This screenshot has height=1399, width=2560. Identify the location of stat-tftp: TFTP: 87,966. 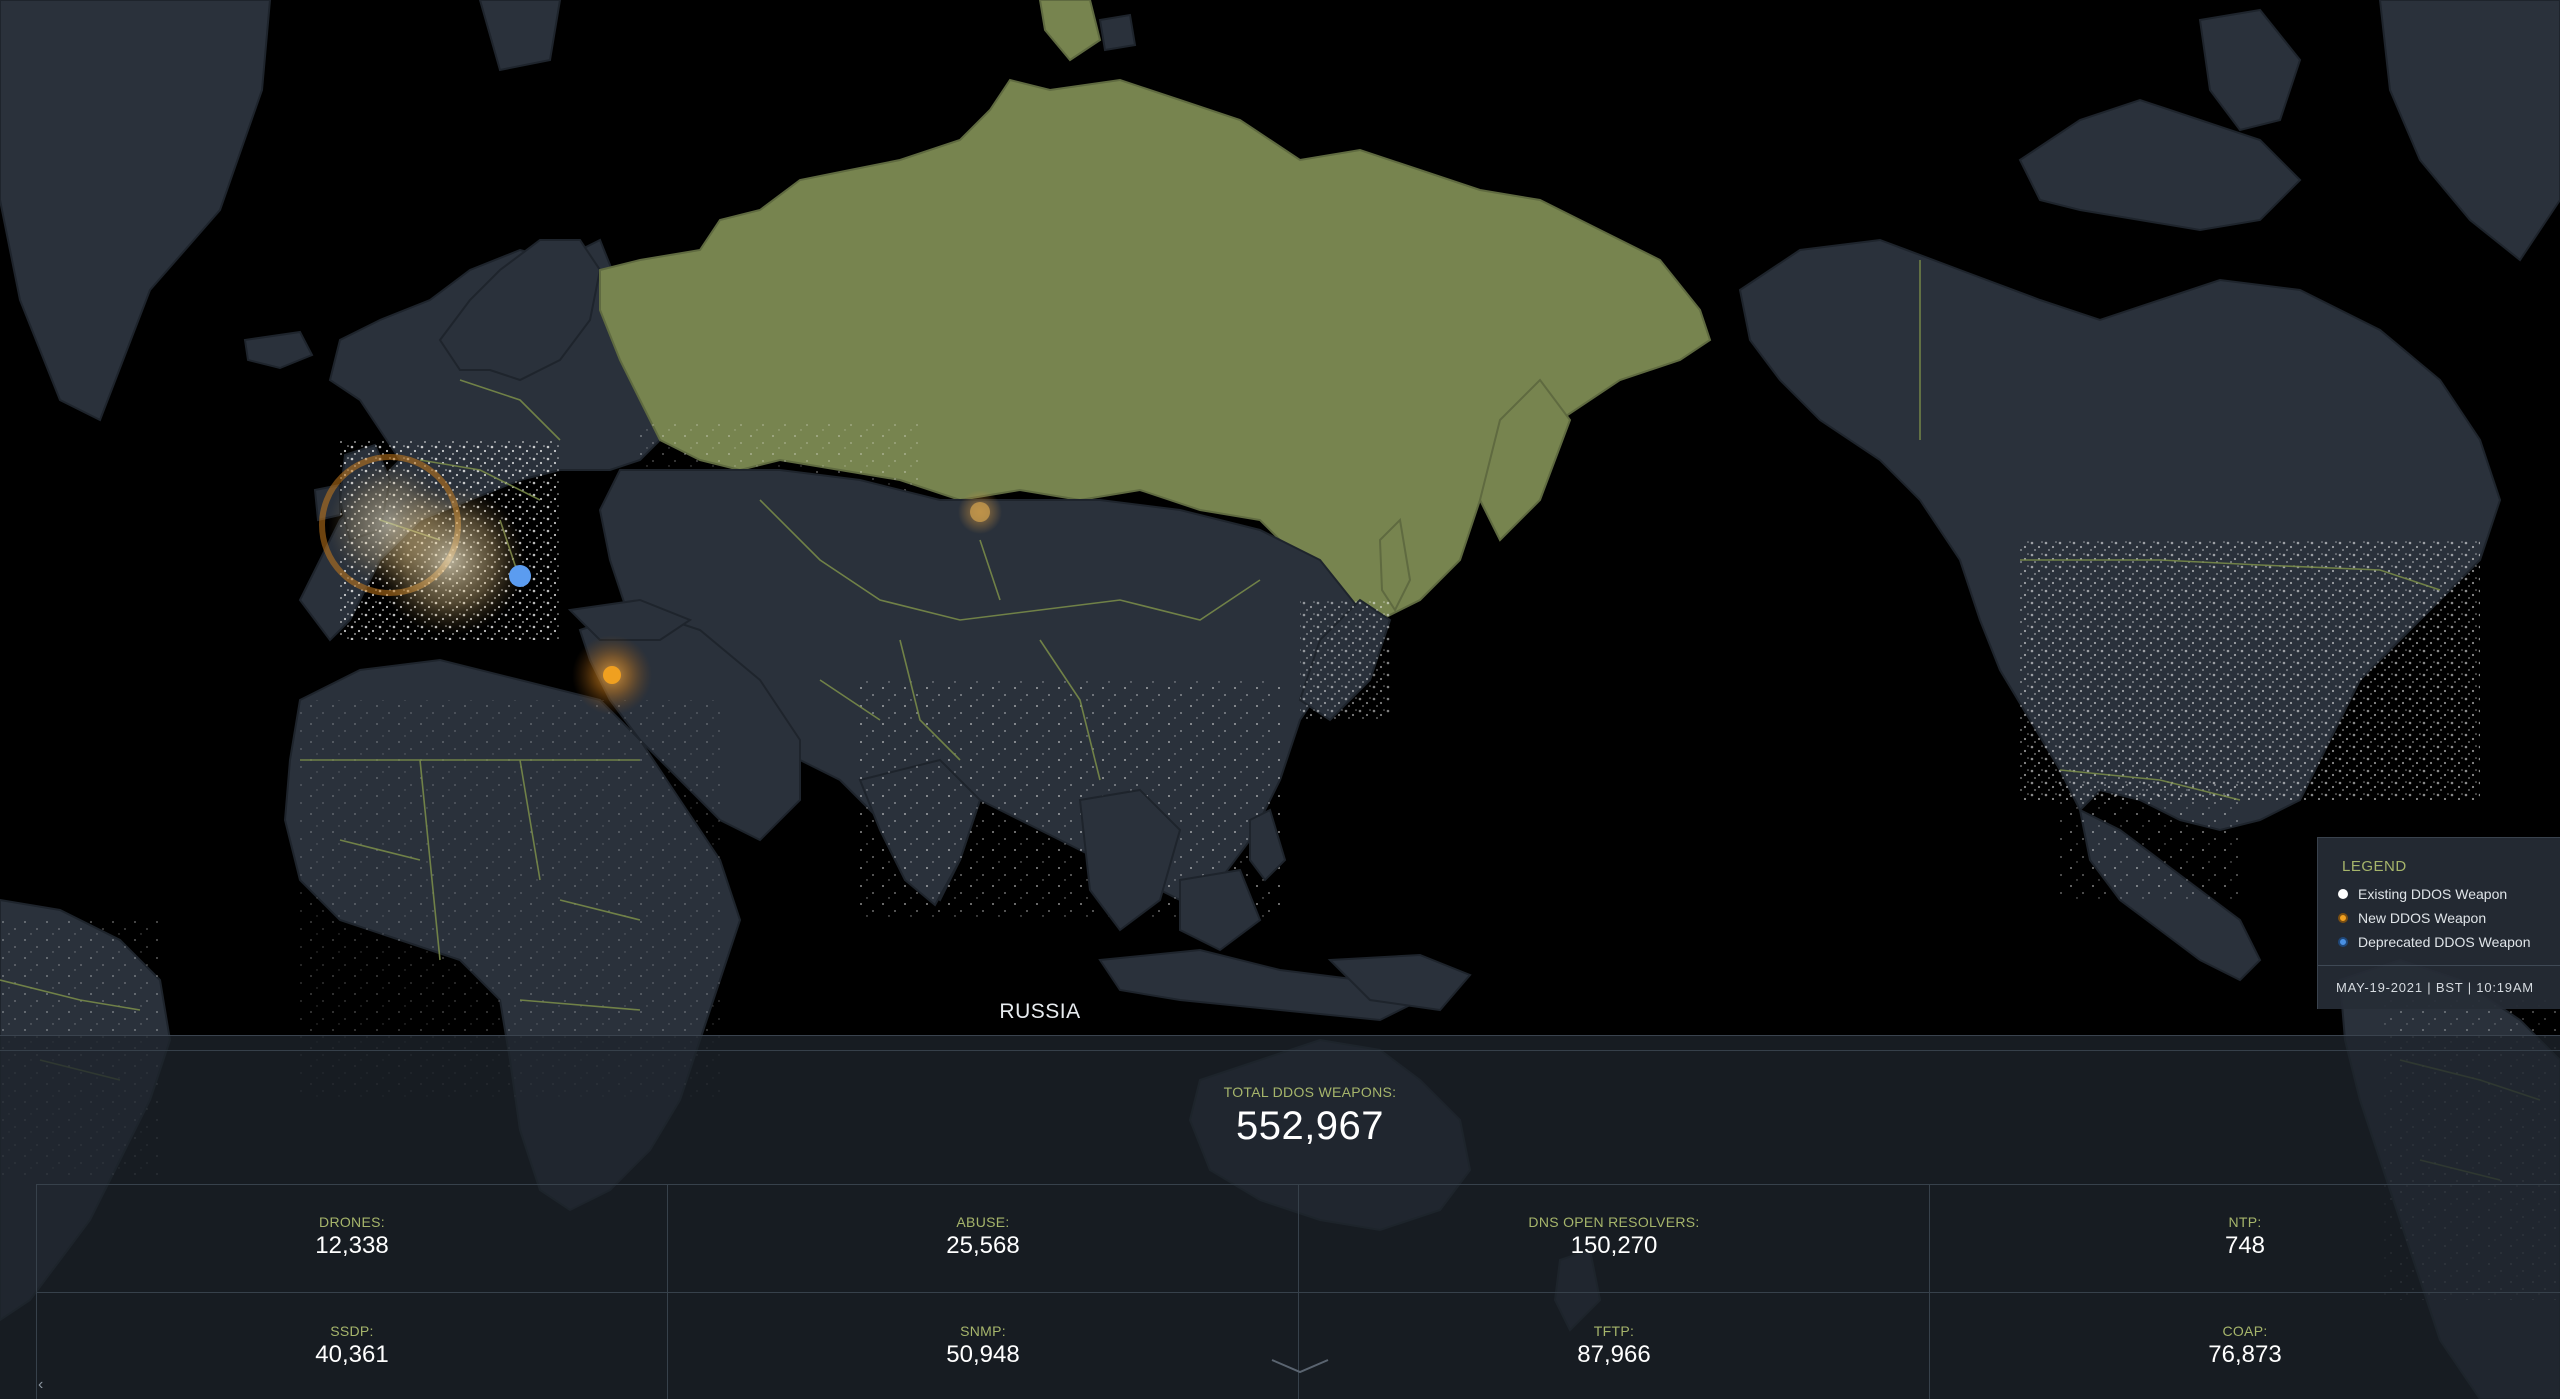
(1614, 1346).